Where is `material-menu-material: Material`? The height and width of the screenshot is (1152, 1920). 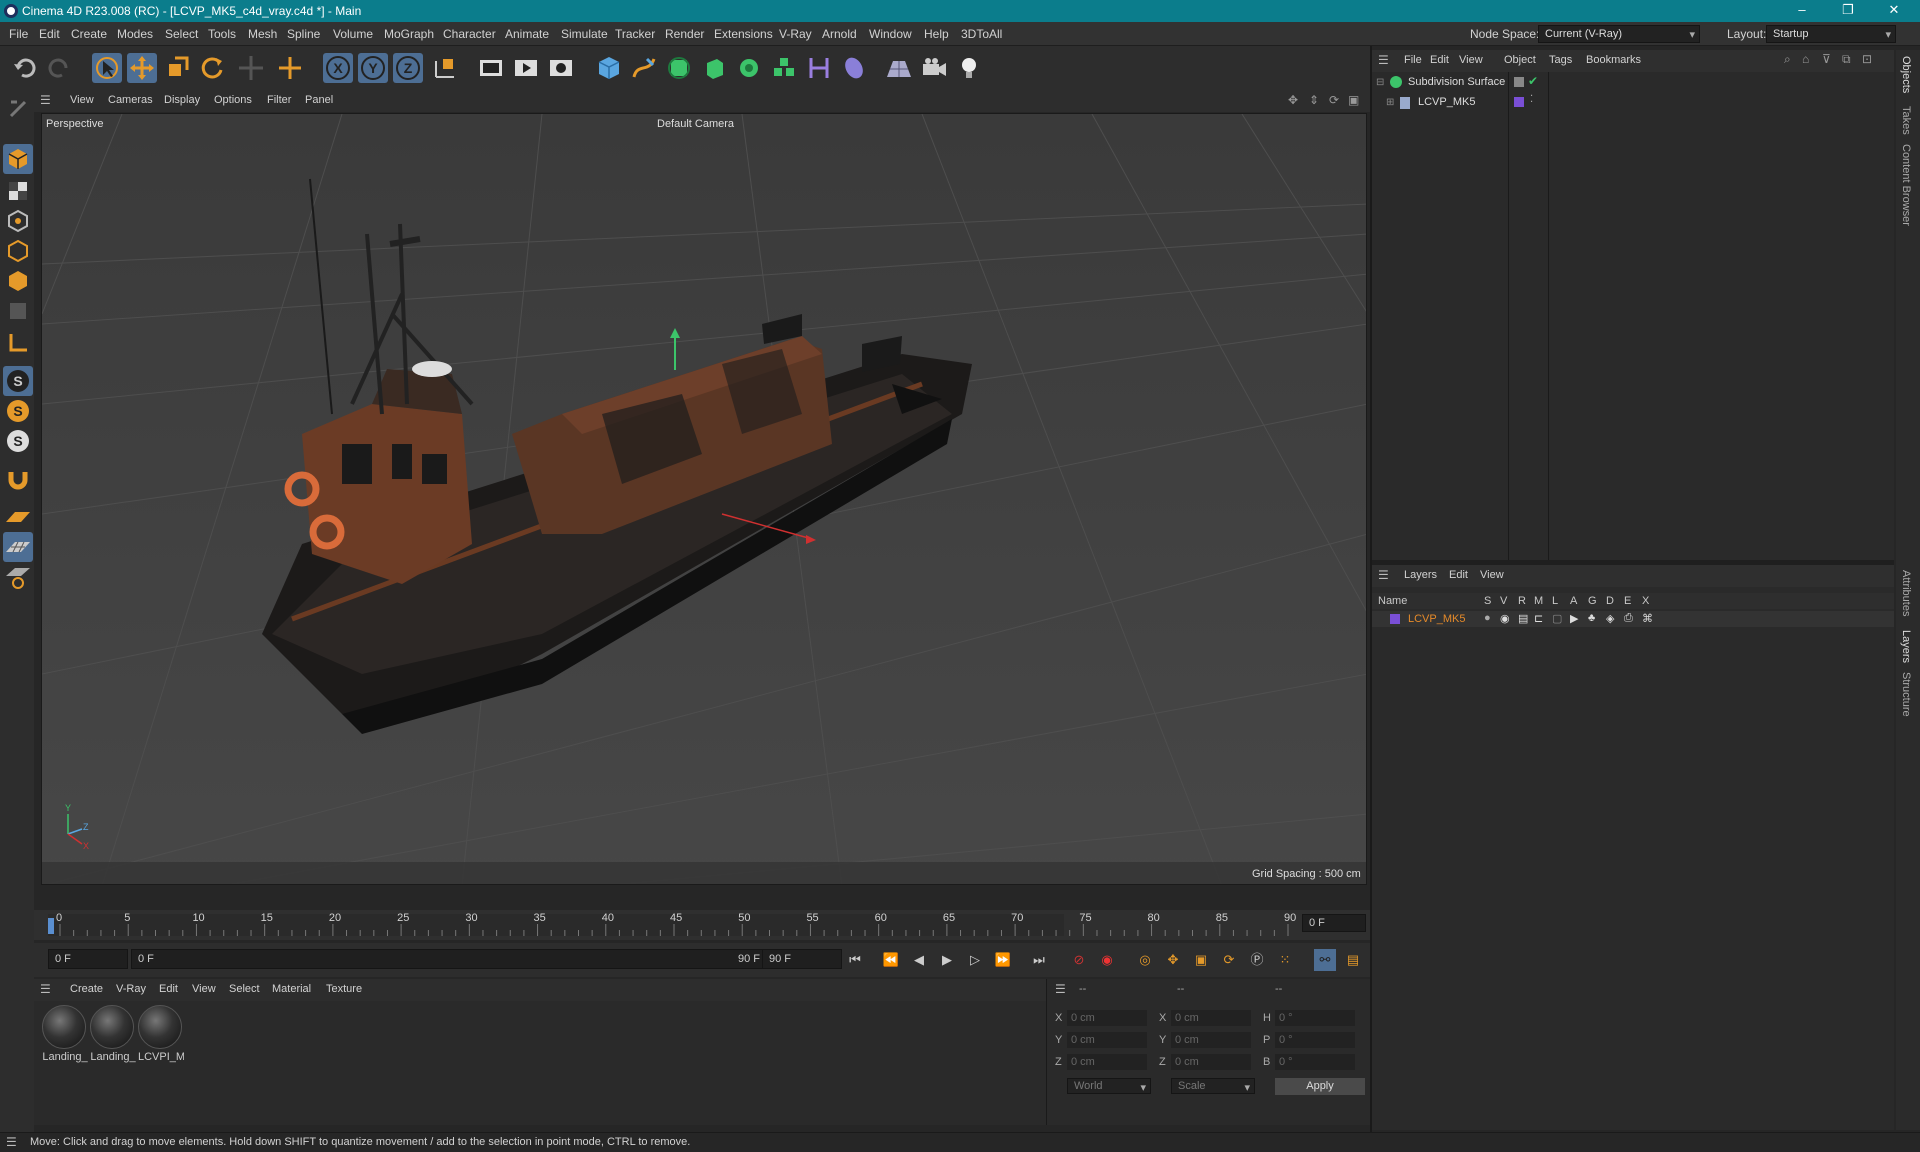
material-menu-material: Material is located at coordinates (291, 989).